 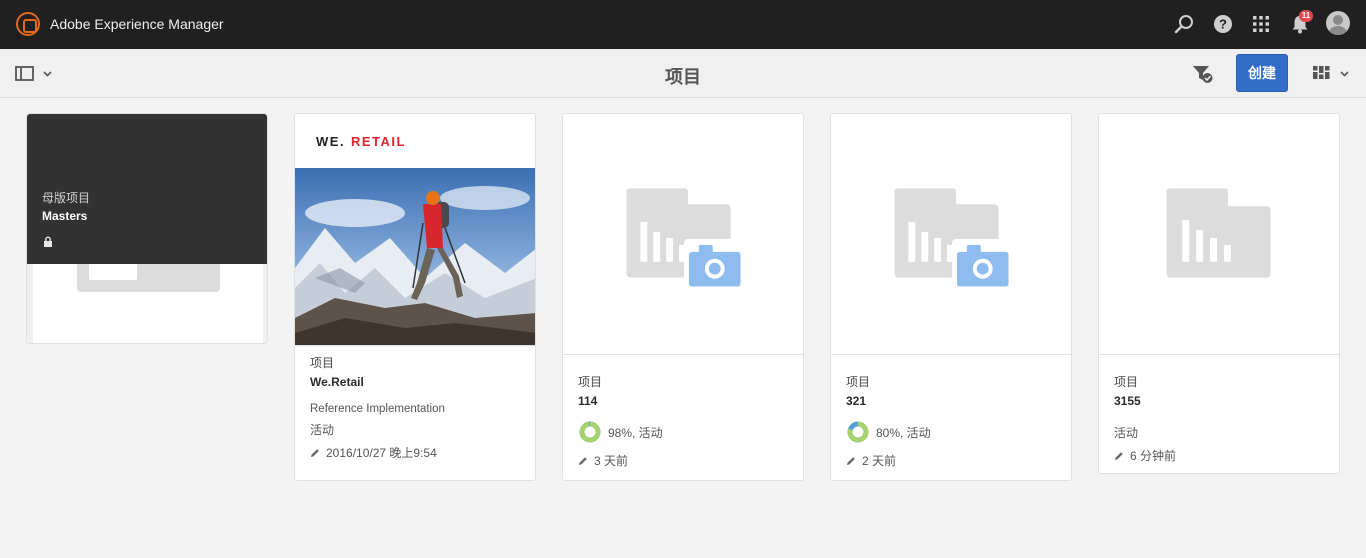 I want to click on card-modified-row: 2 天前, so click(x=951, y=460).